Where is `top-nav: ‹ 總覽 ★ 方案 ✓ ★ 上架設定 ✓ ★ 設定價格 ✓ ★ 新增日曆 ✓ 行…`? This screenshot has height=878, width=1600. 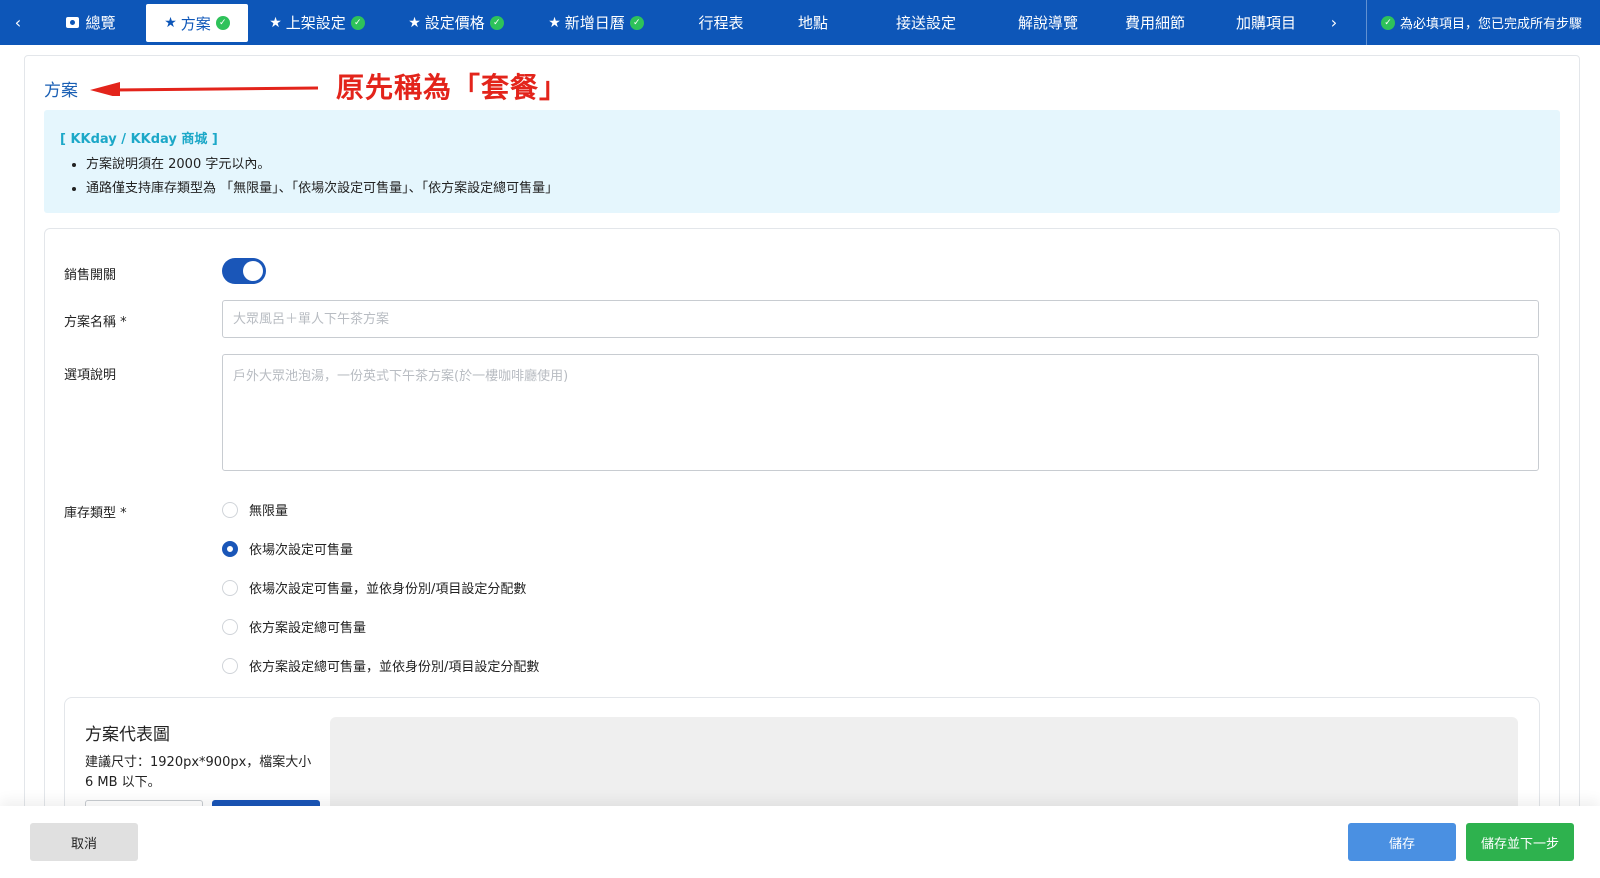 top-nav: ‹ 總覽 ★ 方案 ✓ ★ 上架設定 ✓ ★ 設定價格 ✓ ★ 新增日曆 ✓ 行… is located at coordinates (800, 22).